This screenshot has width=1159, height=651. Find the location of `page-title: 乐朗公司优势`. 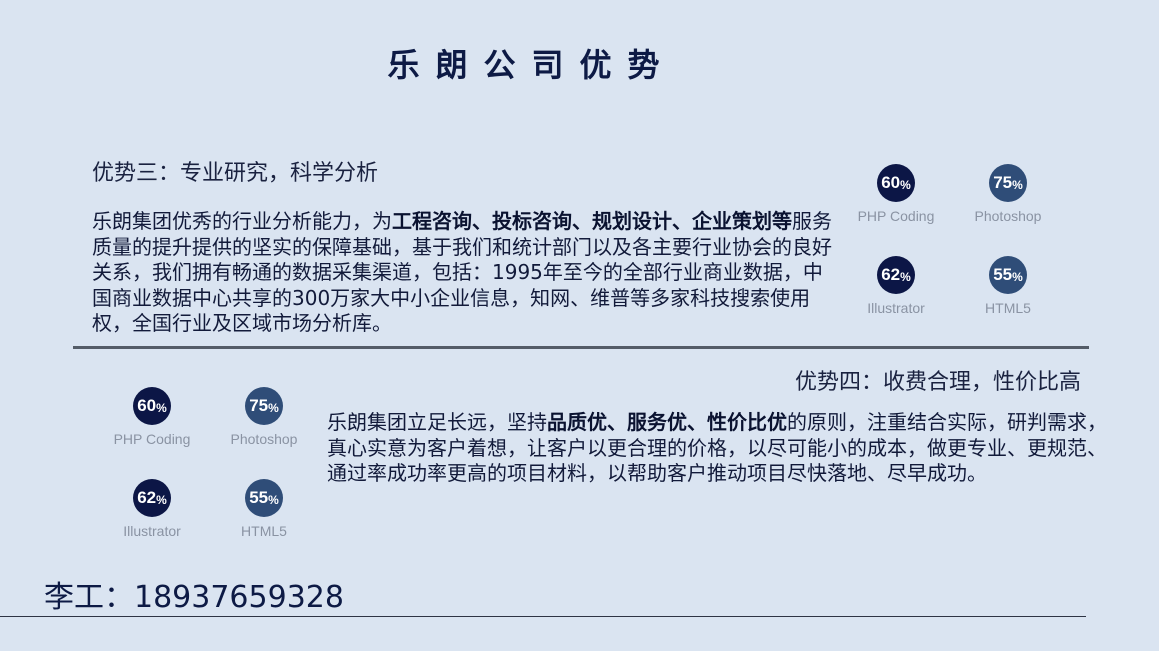

page-title: 乐朗公司优势 is located at coordinates (531, 65).